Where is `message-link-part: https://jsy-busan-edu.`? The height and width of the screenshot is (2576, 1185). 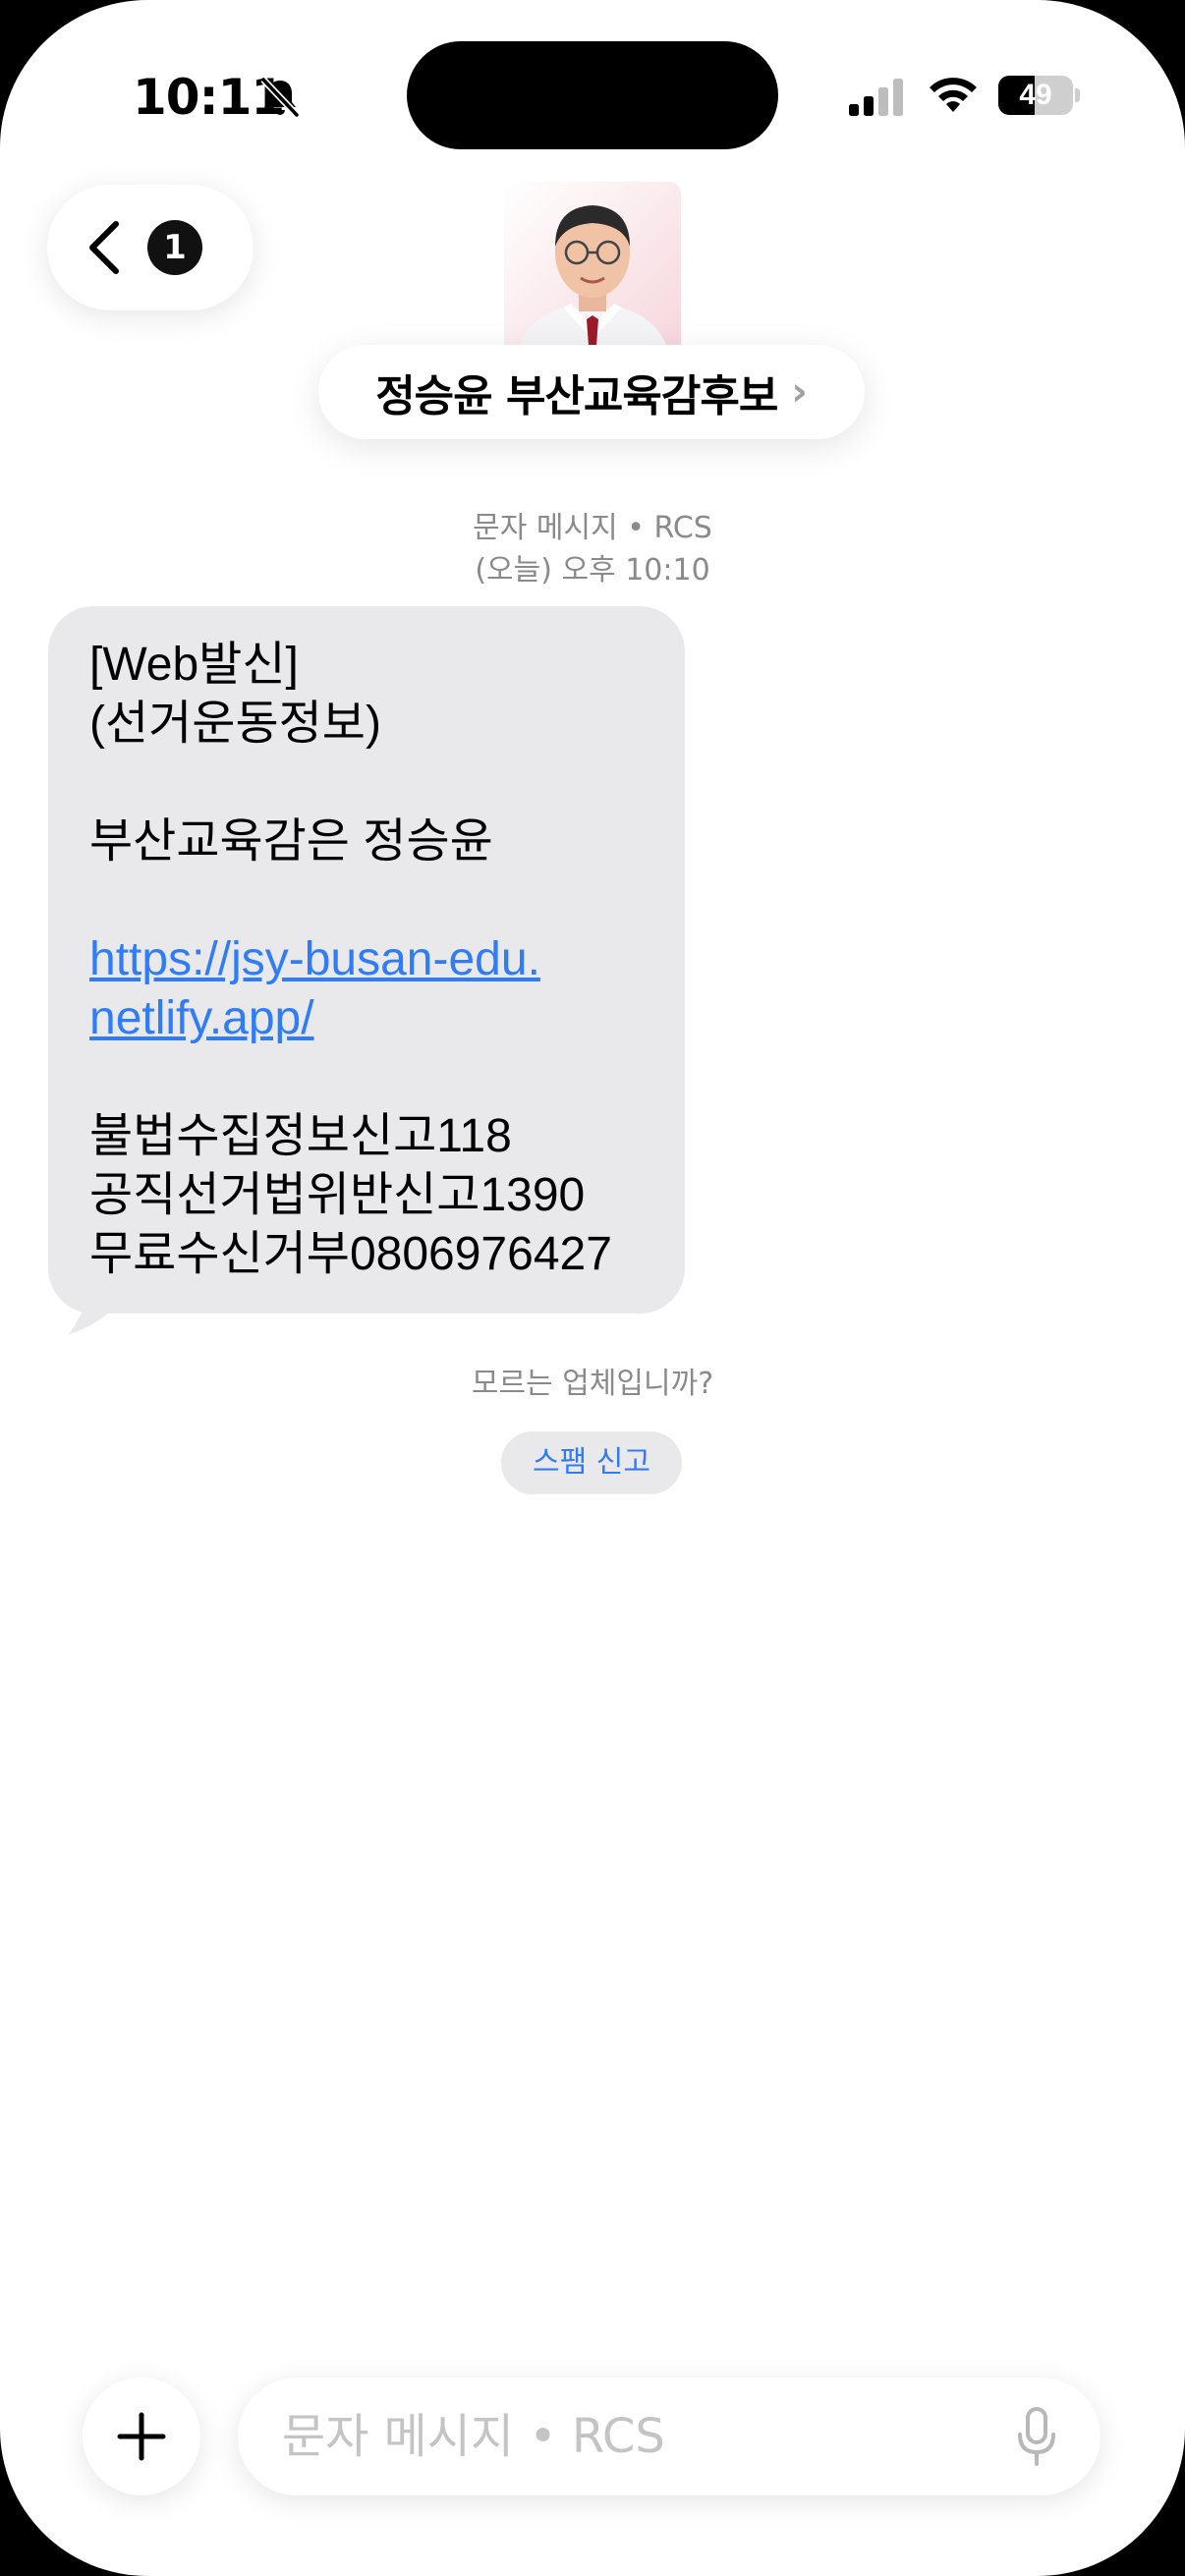 message-link-part: https://jsy-busan-edu. is located at coordinates (315, 959).